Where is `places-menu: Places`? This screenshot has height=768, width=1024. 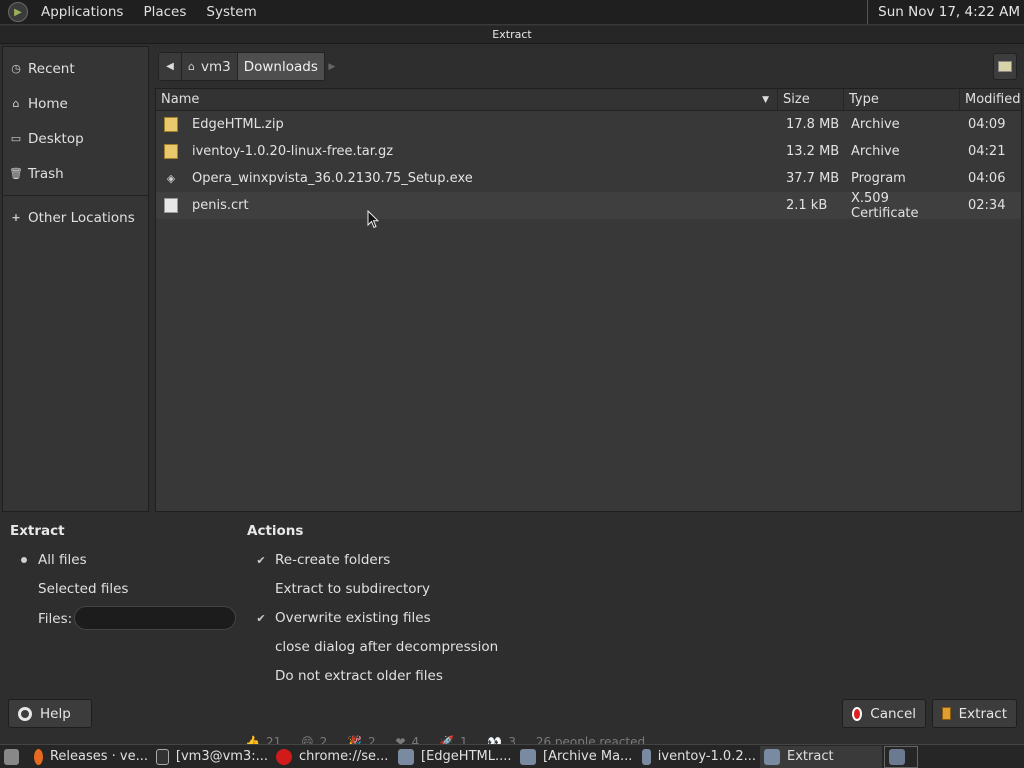
places-menu: Places is located at coordinates (164, 12).